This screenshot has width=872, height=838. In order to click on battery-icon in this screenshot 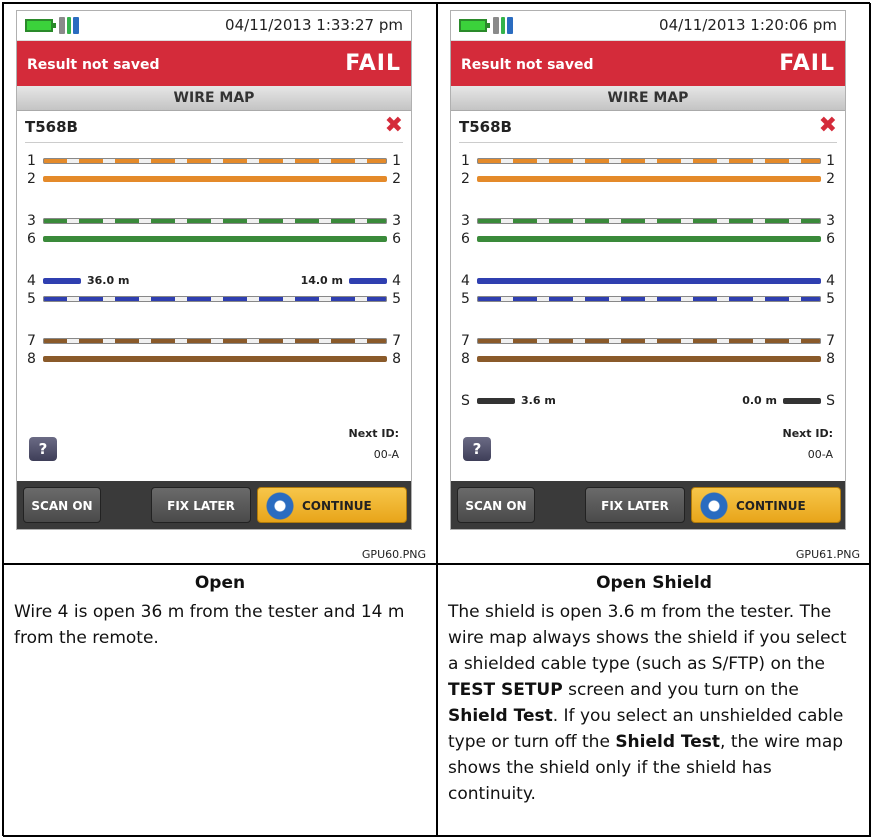, I will do `click(474, 25)`.